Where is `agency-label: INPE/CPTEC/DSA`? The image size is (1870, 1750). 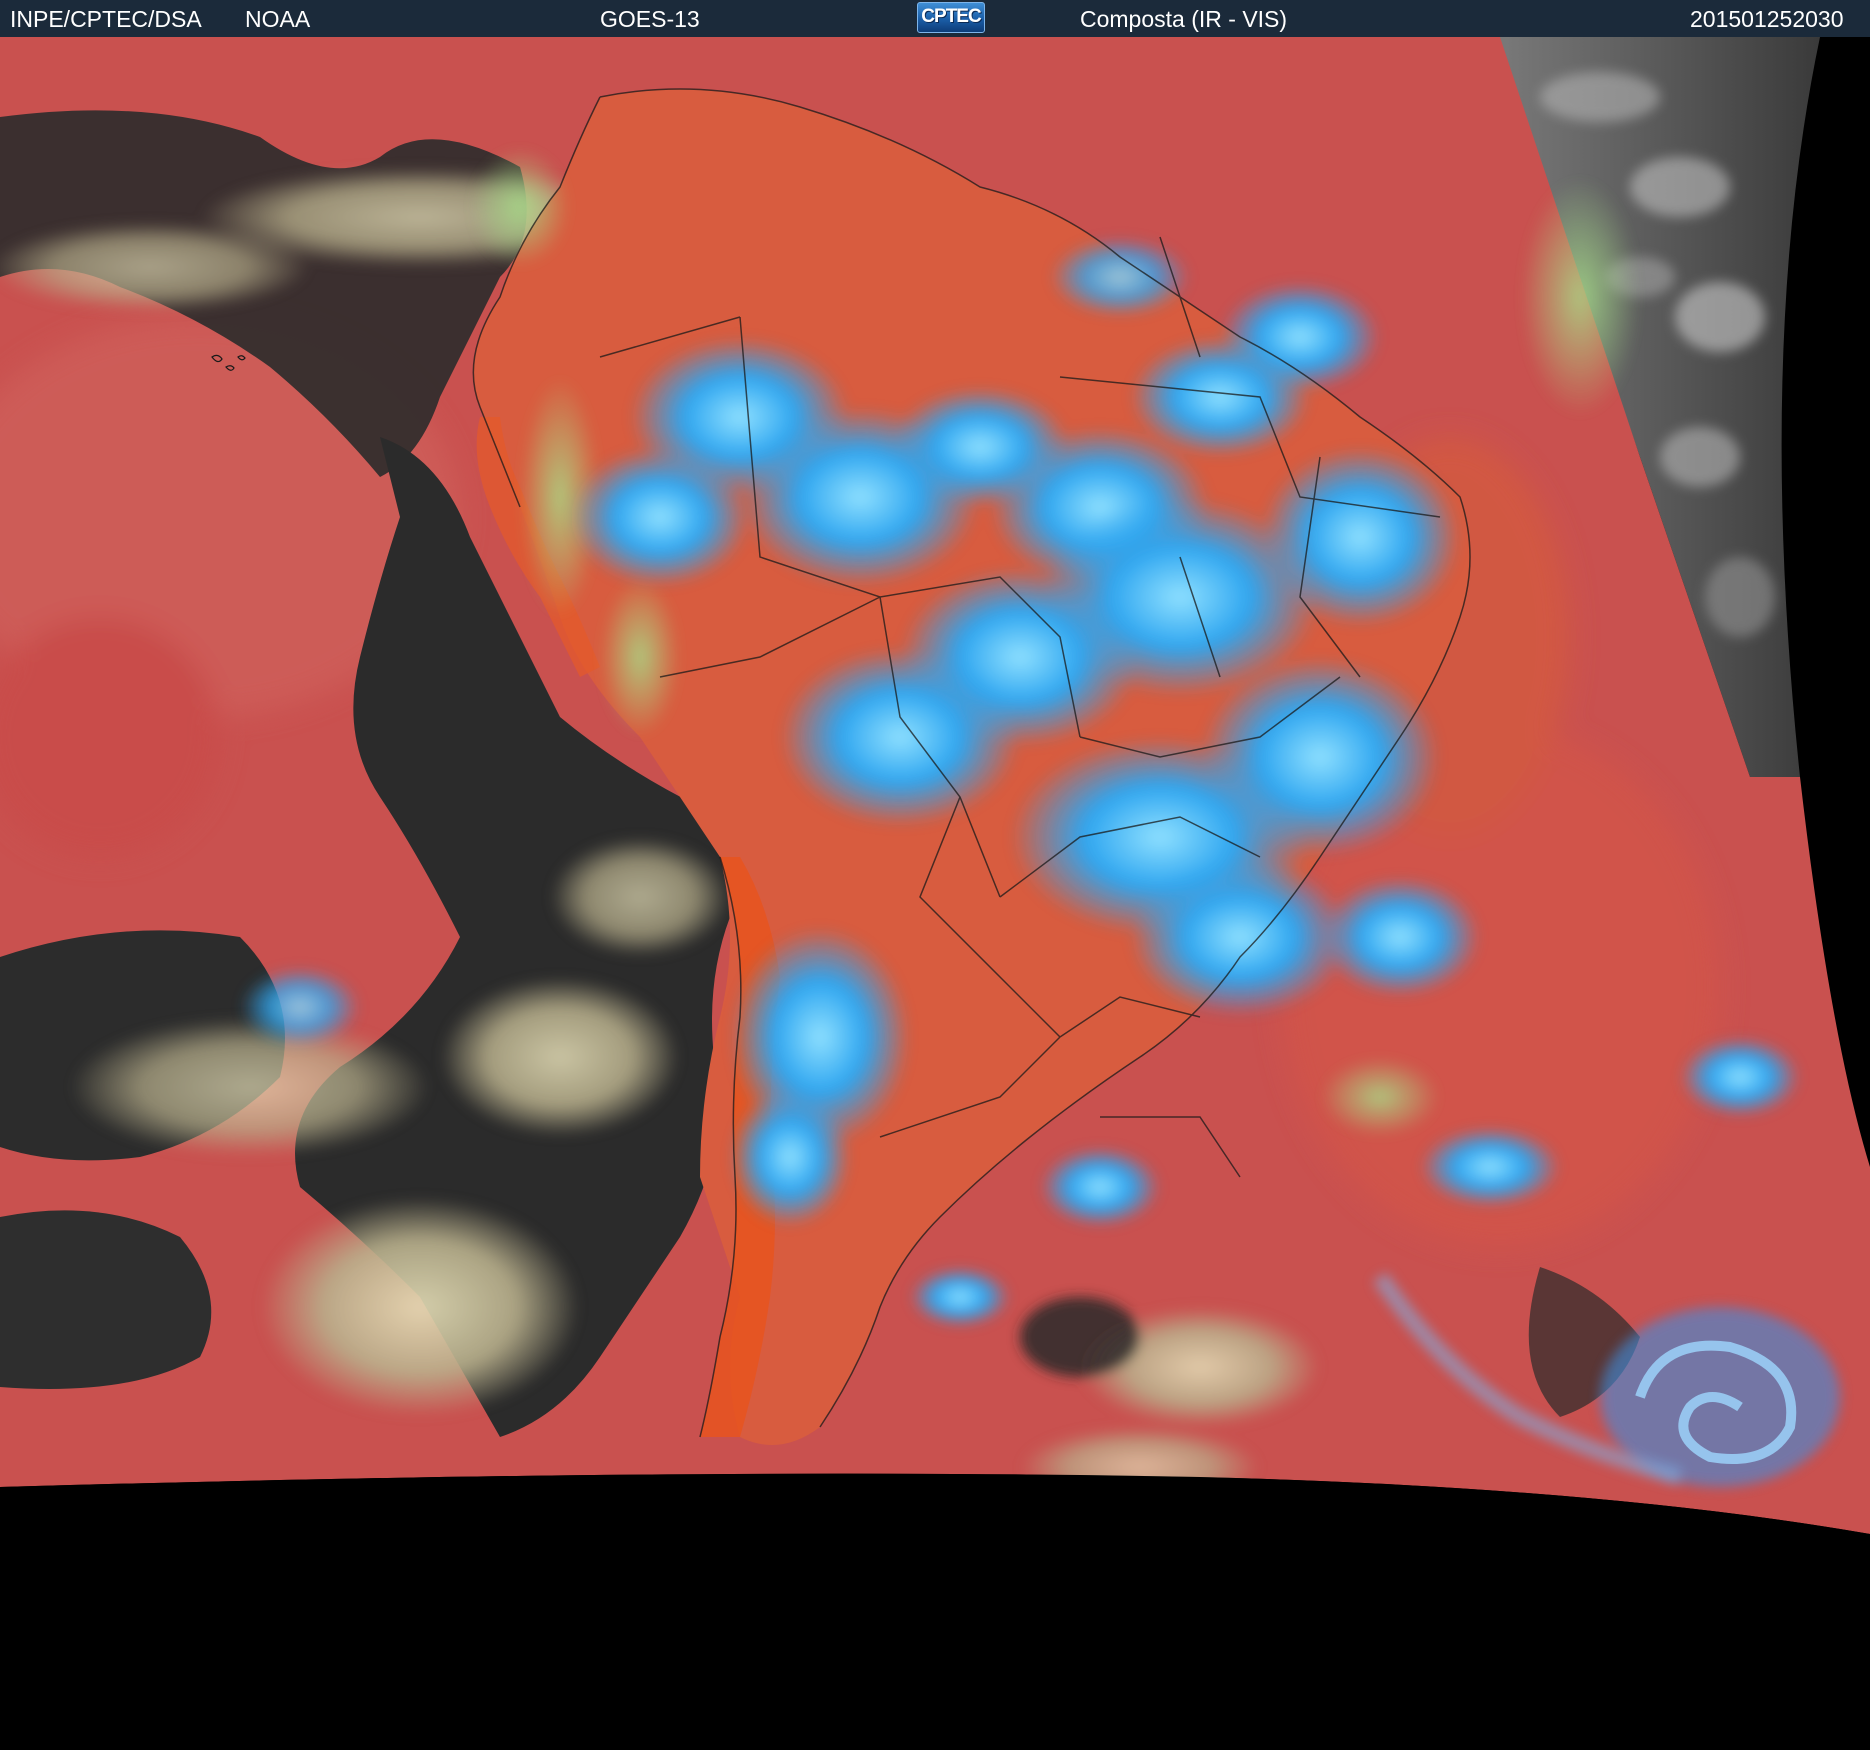 agency-label: INPE/CPTEC/DSA is located at coordinates (106, 19).